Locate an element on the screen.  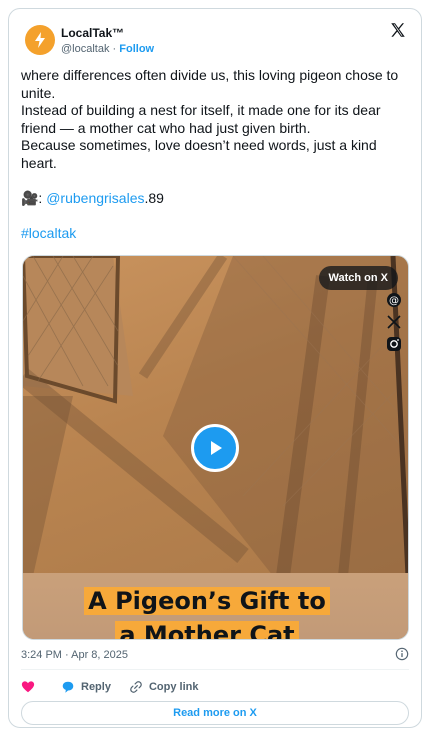
author-block: LocalTak™ @localtak · Follow is located at coordinates (107, 41).